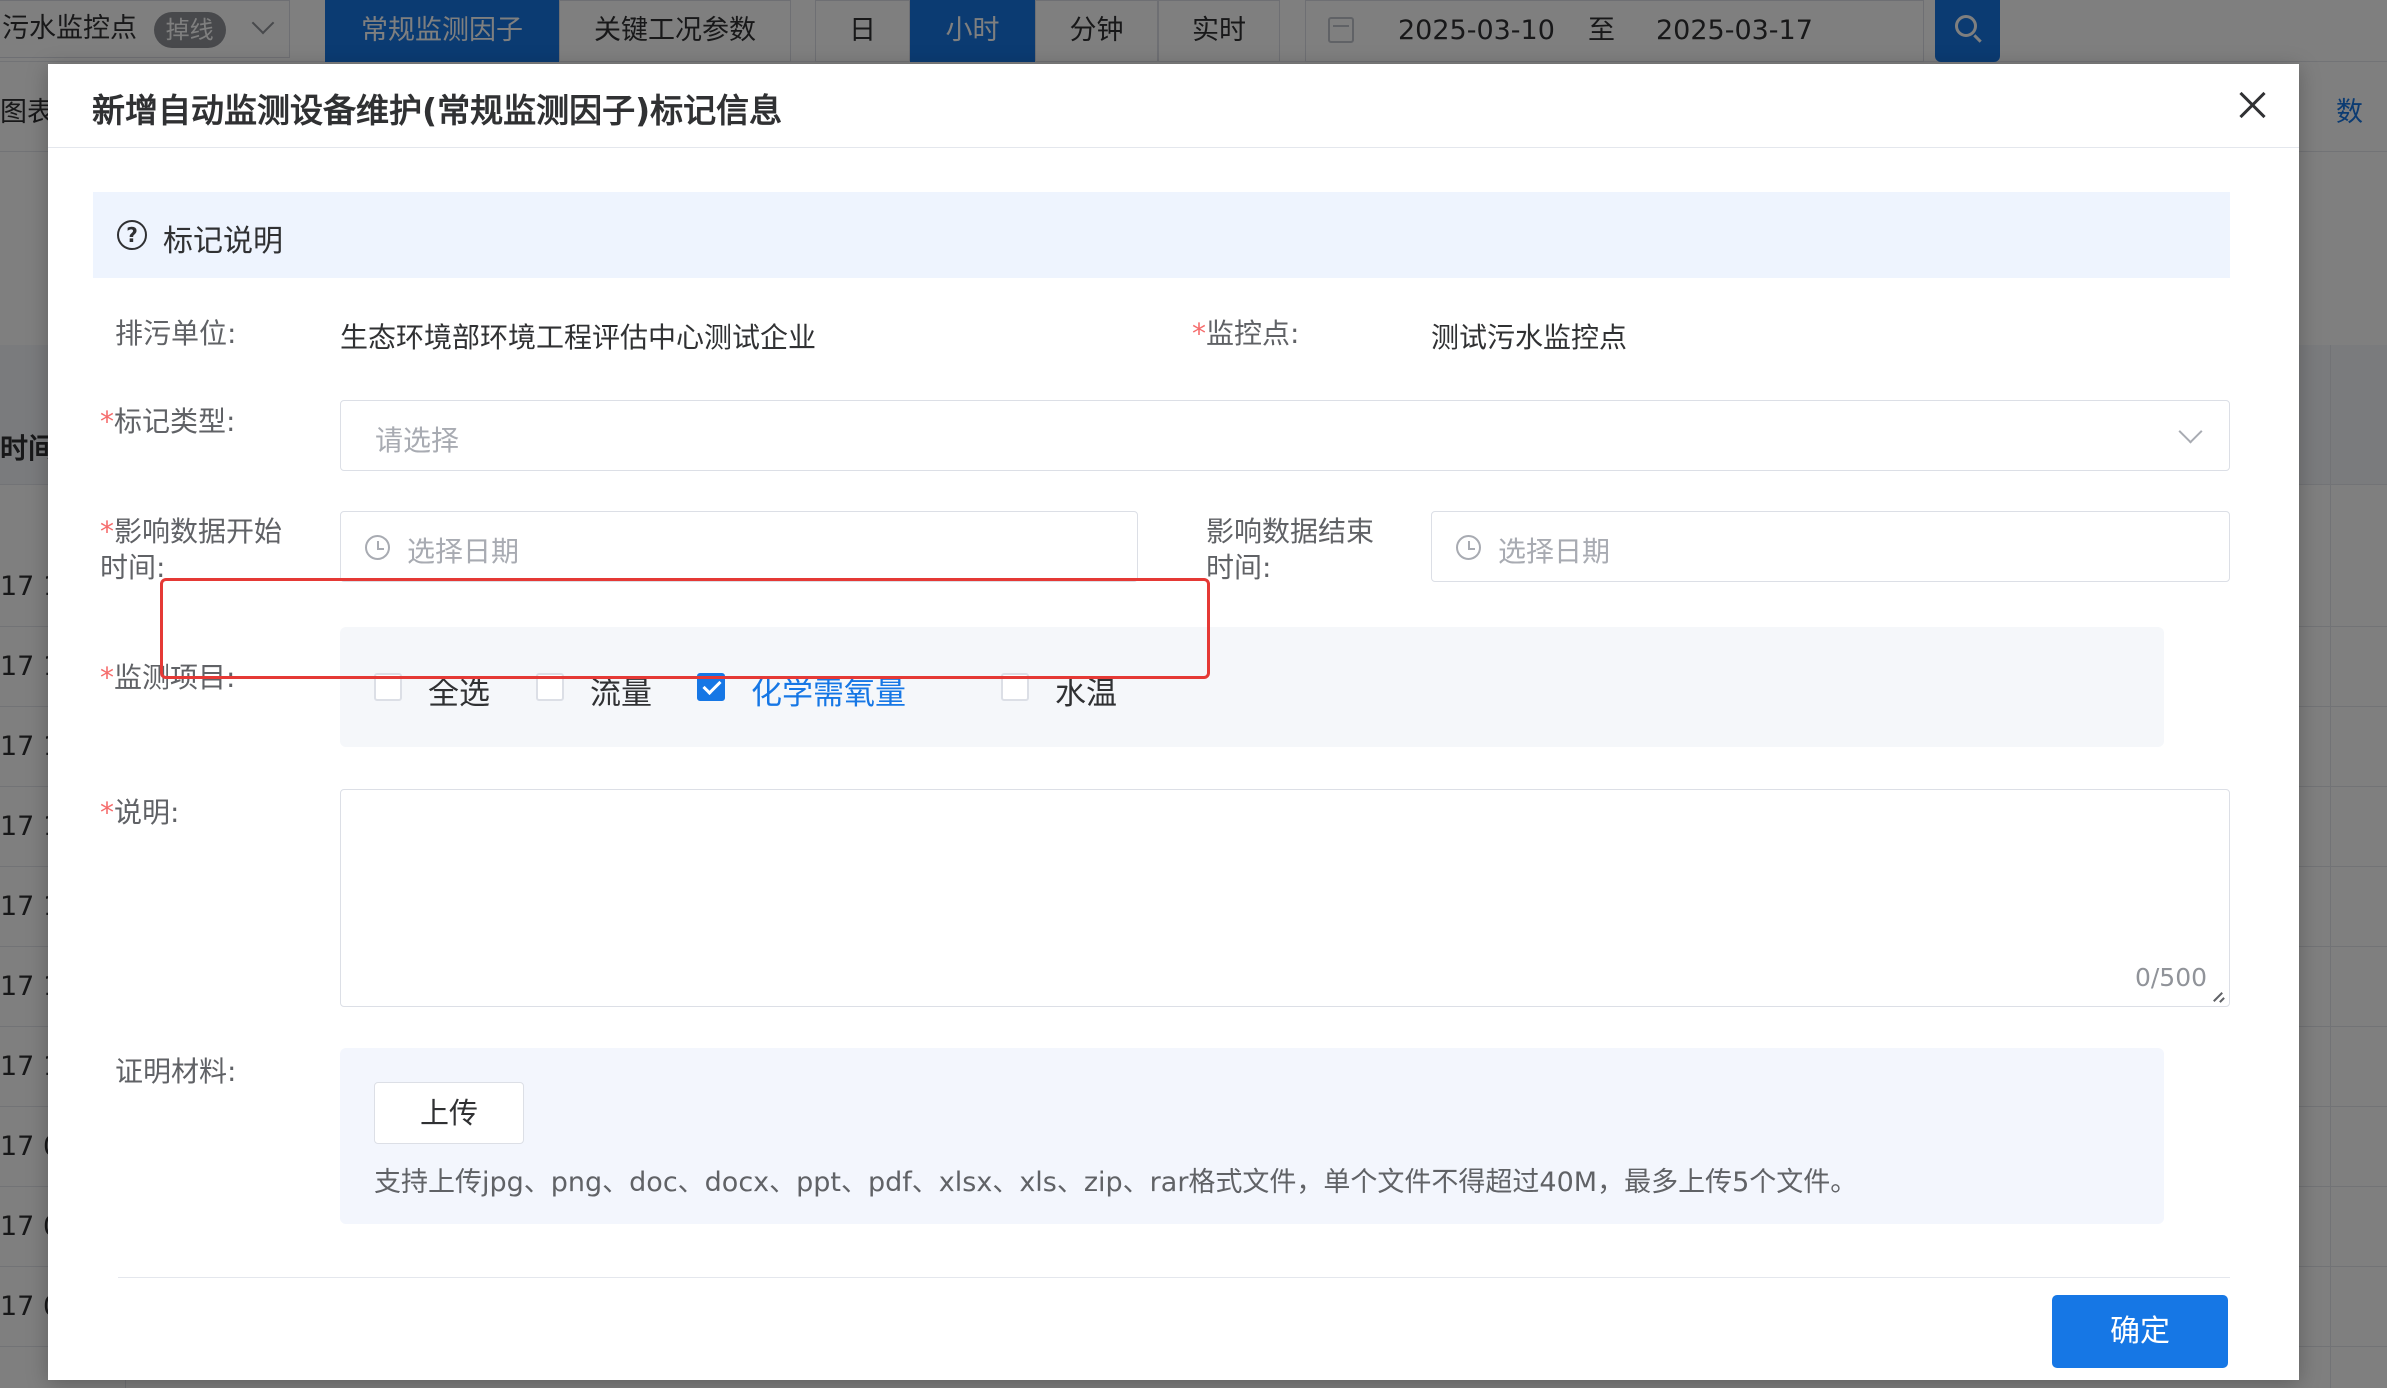 This screenshot has width=2387, height=1388. Describe the element at coordinates (2170, 977) in the screenshot. I see `char-counter: 0/500` at that location.